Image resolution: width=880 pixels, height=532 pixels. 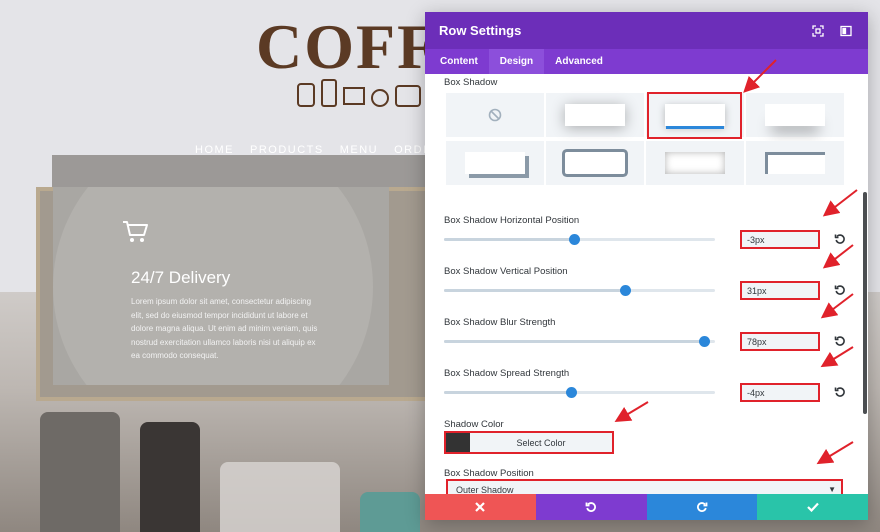 What do you see at coordinates (865, 303) in the screenshot?
I see `scrollbar` at bounding box center [865, 303].